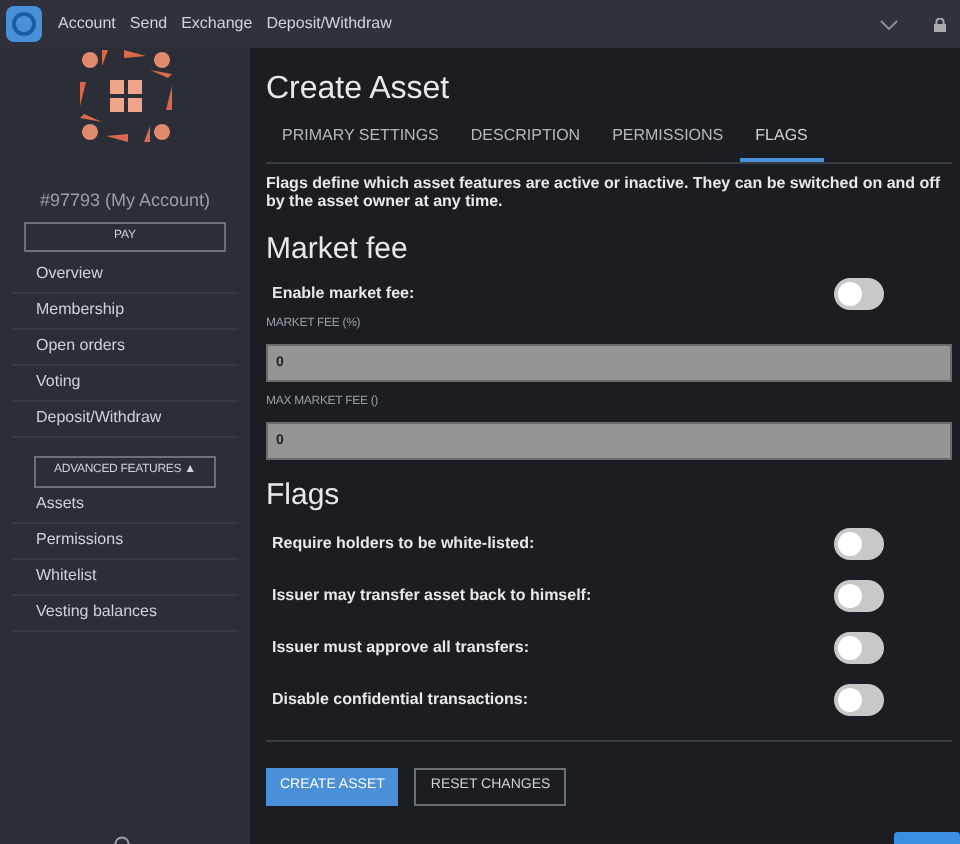  What do you see at coordinates (80, 310) in the screenshot?
I see `sidebar-item: Membership` at bounding box center [80, 310].